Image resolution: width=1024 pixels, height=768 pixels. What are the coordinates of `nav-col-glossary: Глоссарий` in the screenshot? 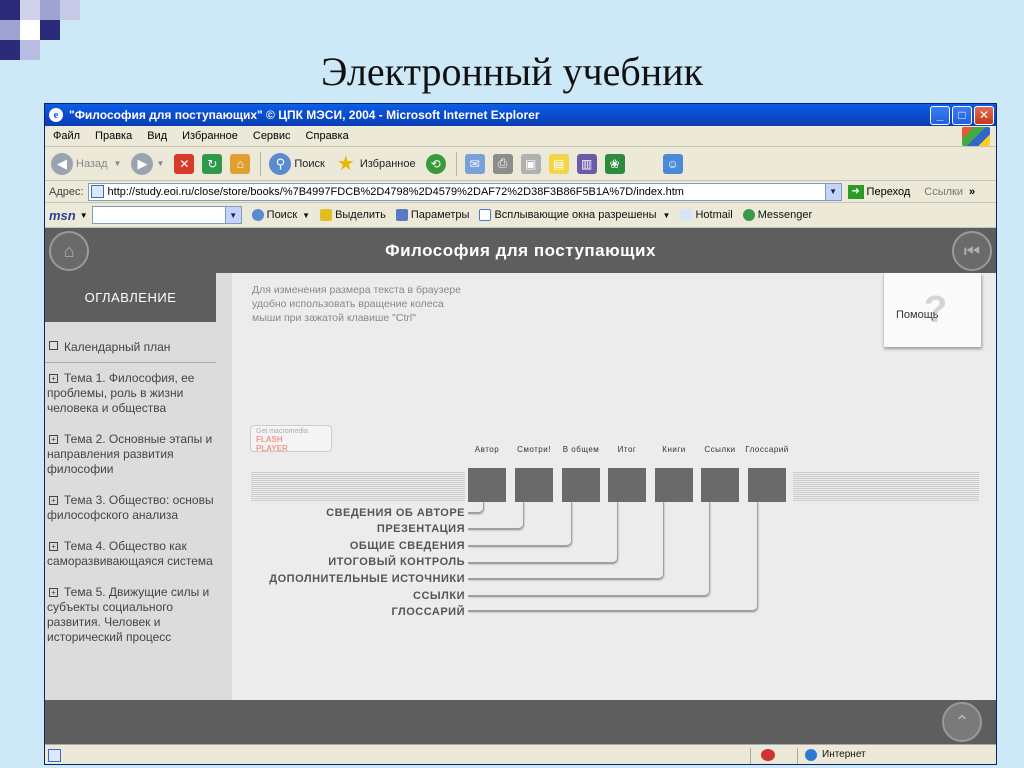 It's located at (767, 449).